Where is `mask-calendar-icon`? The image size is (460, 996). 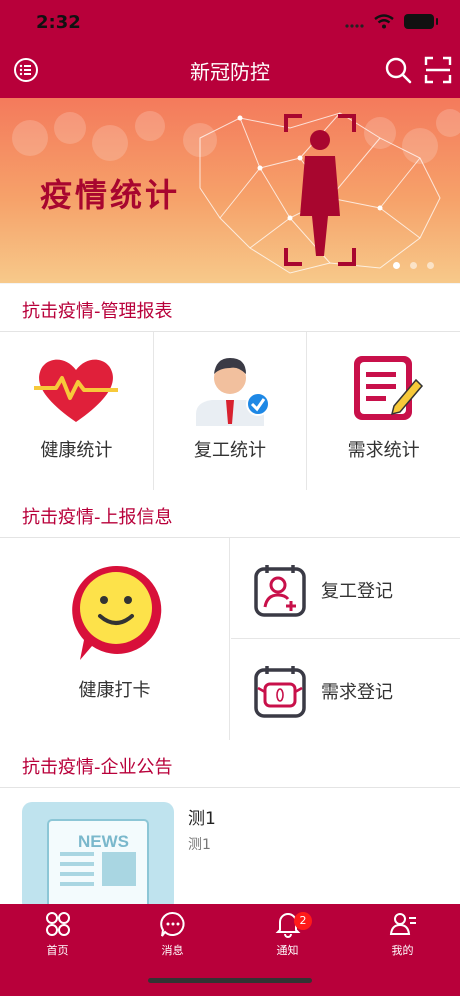
mask-calendar-icon is located at coordinates (280, 692).